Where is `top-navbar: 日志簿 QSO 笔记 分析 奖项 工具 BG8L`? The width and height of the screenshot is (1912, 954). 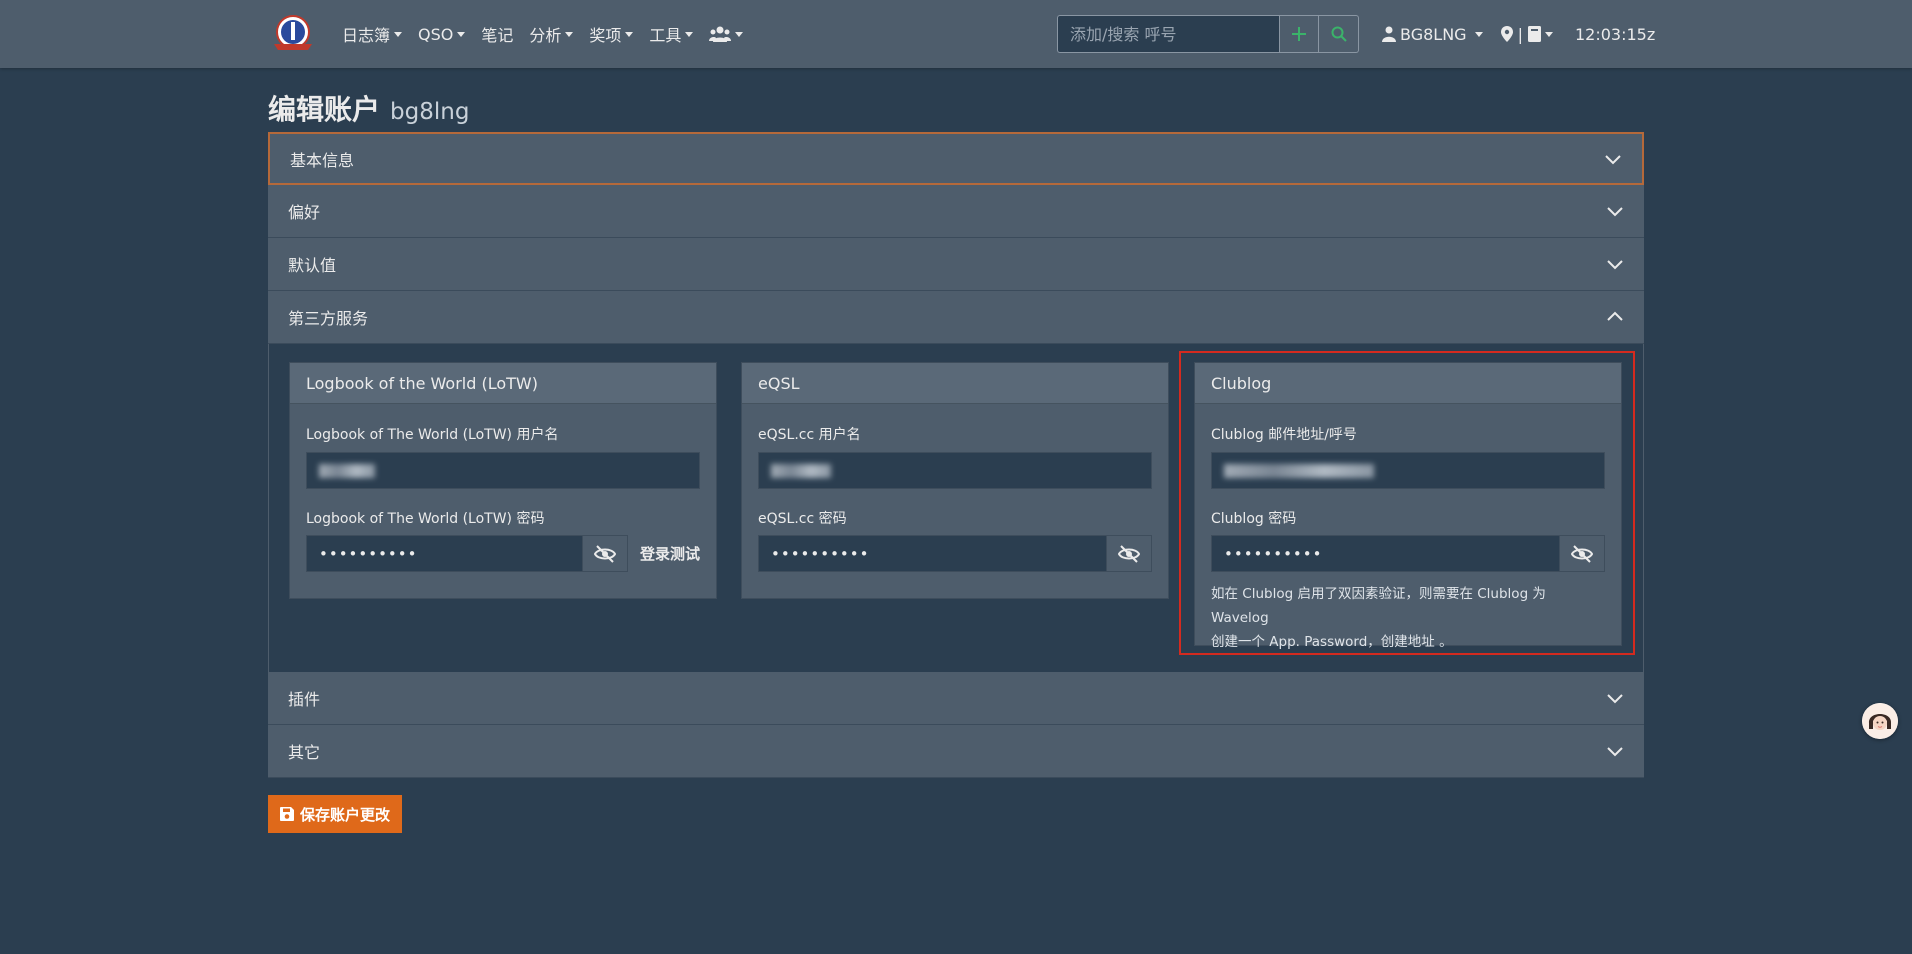 top-navbar: 日志簿 QSO 笔记 分析 奖项 工具 BG8L is located at coordinates (956, 34).